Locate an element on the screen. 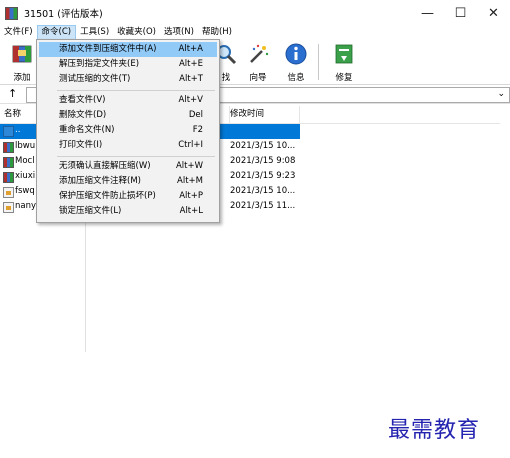 This screenshot has height=458, width=510. menu-item-shortcut: Alt+W is located at coordinates (189, 166).